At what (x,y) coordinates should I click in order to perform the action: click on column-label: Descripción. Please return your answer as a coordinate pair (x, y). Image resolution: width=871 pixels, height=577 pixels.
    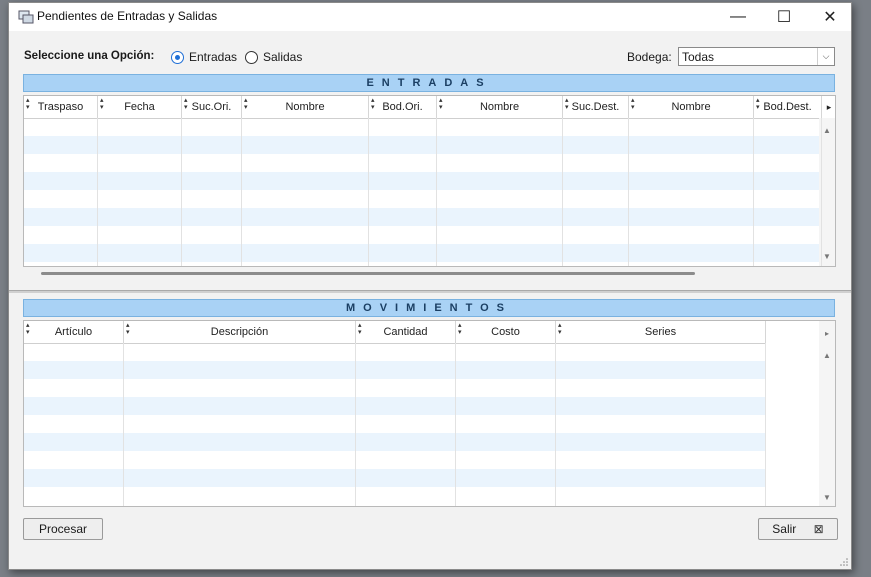
    Looking at the image, I should click on (239, 332).